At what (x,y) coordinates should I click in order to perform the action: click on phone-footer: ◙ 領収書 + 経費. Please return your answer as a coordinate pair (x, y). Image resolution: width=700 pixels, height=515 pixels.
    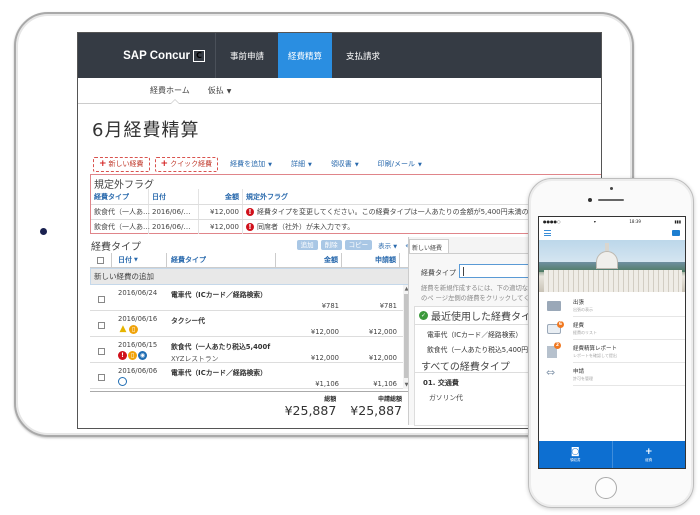
    Looking at the image, I should click on (612, 454).